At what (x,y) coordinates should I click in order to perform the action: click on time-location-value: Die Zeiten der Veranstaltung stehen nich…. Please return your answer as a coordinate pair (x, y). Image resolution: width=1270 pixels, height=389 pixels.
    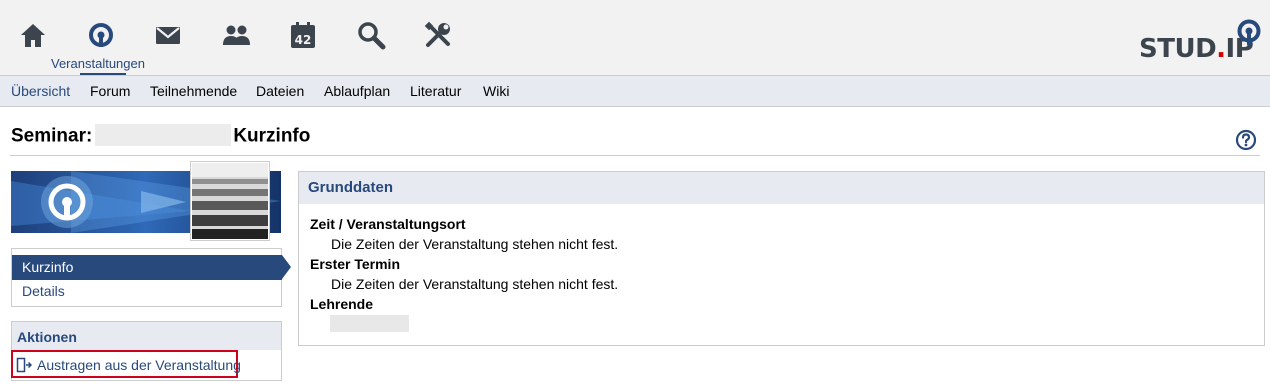
    Looking at the image, I should click on (475, 244).